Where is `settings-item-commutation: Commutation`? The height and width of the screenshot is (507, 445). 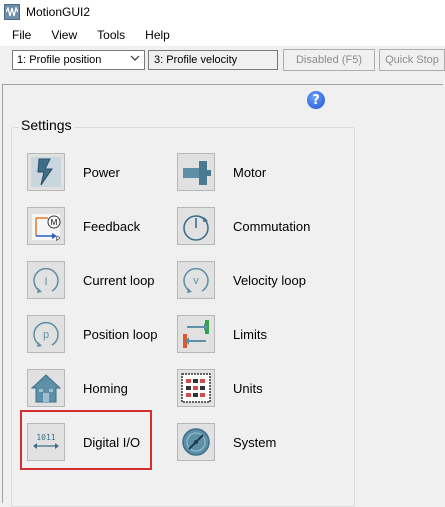 settings-item-commutation: Commutation is located at coordinates (243, 226).